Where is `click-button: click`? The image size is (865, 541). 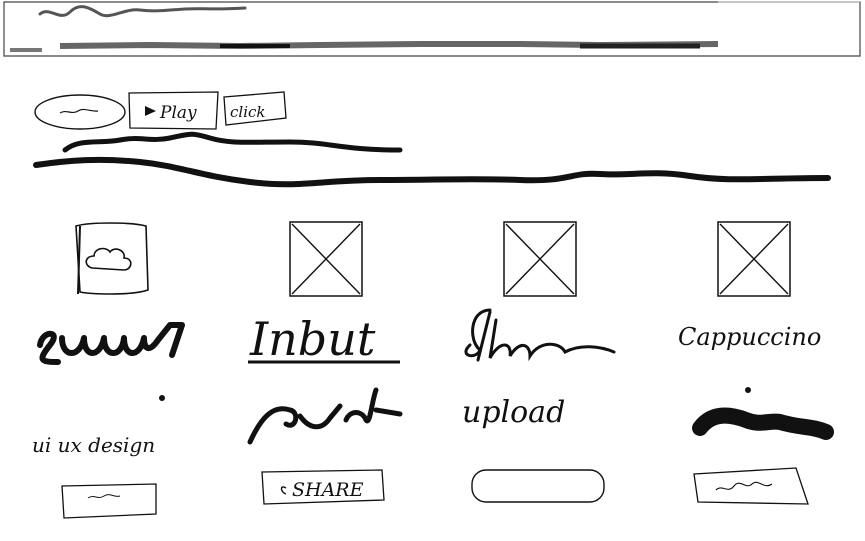 click-button: click is located at coordinates (255, 108).